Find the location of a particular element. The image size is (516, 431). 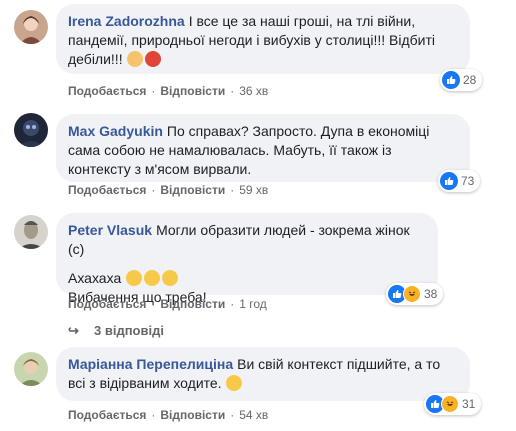

reaction-count: 28 is located at coordinates (461, 80).